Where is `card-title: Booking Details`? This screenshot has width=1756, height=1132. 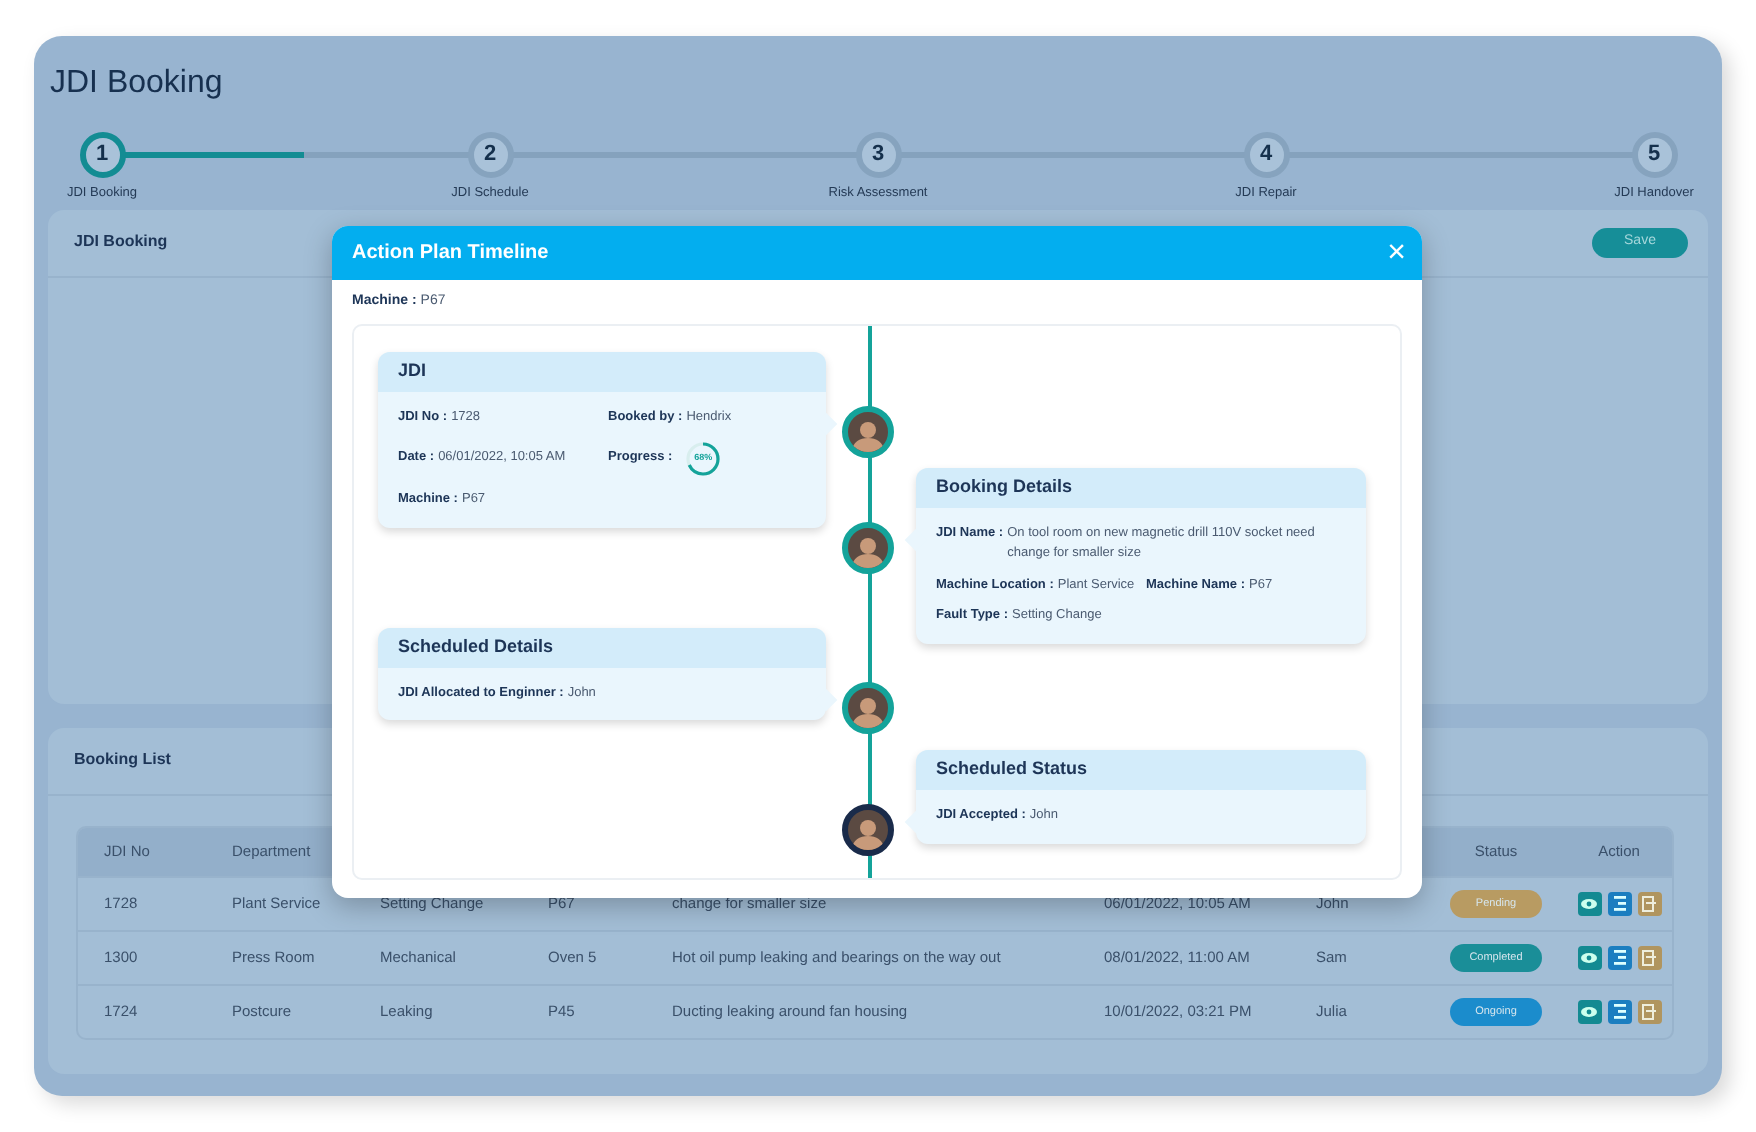 card-title: Booking Details is located at coordinates (1004, 487).